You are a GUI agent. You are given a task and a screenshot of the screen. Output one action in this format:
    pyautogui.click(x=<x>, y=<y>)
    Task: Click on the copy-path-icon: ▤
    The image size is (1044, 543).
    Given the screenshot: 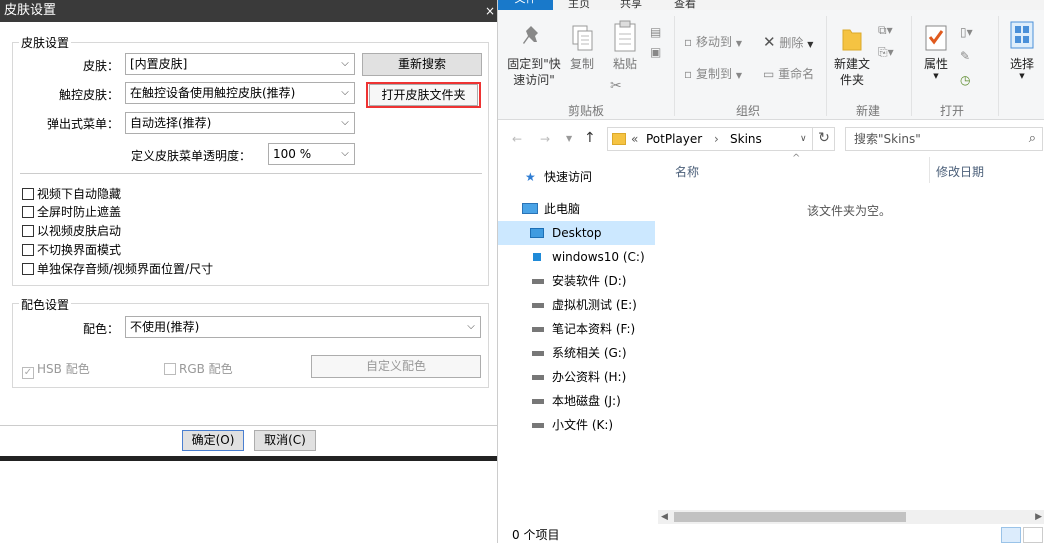 What is the action you would take?
    pyautogui.click(x=655, y=32)
    